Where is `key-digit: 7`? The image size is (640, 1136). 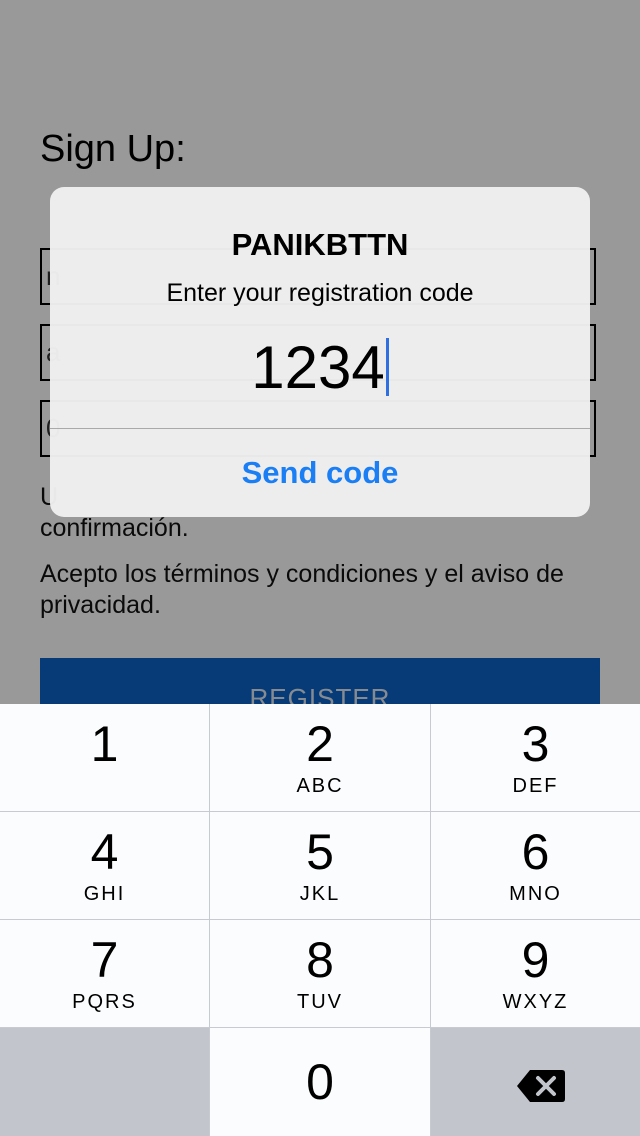 key-digit: 7 is located at coordinates (104, 960).